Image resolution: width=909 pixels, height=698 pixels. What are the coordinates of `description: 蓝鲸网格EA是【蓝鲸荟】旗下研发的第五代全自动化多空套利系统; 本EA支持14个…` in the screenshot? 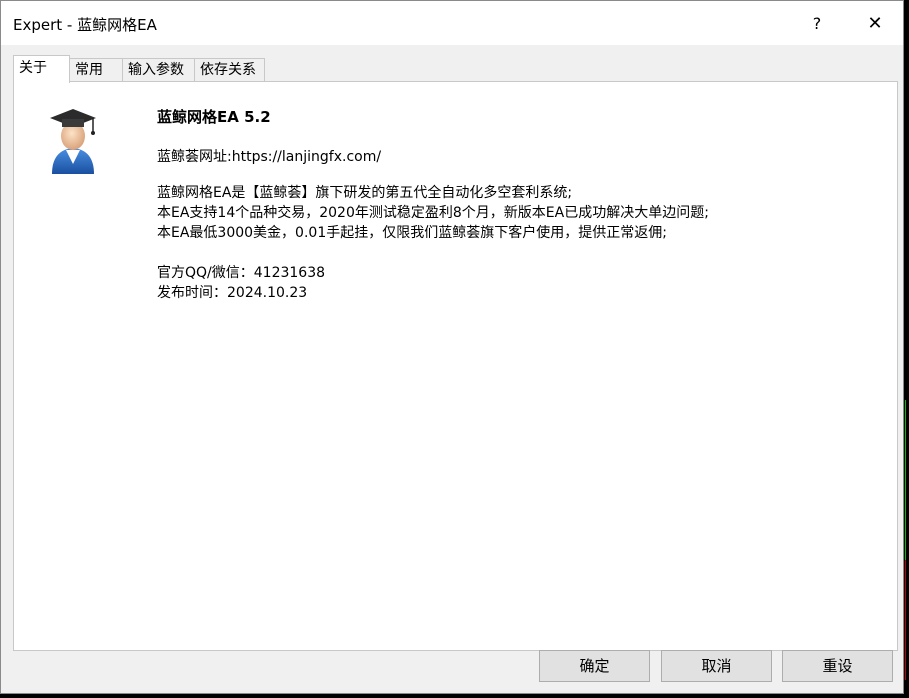 It's located at (433, 213).